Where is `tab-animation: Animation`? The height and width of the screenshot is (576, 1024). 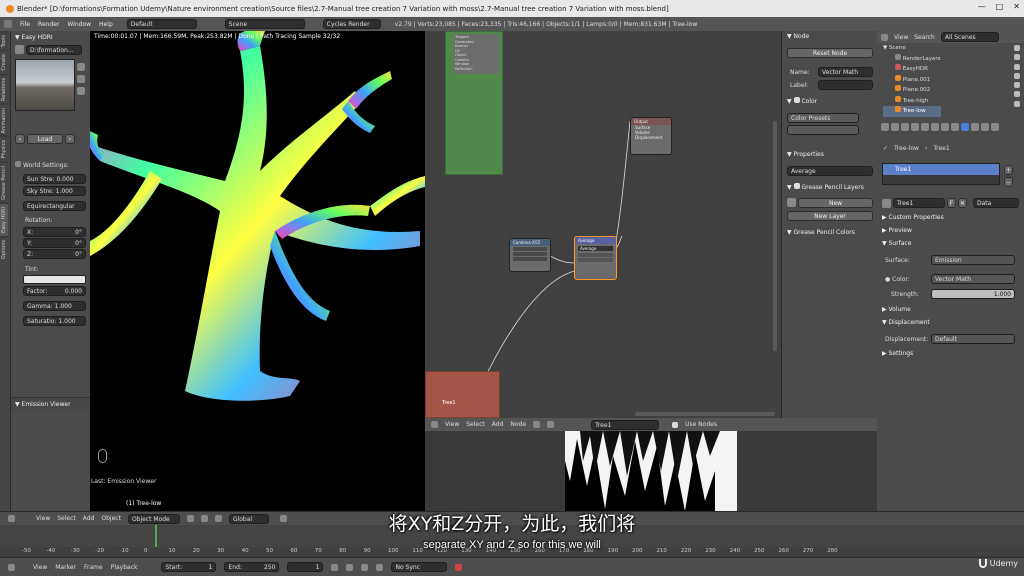
tab-animation: Animation is located at coordinates (4, 120).